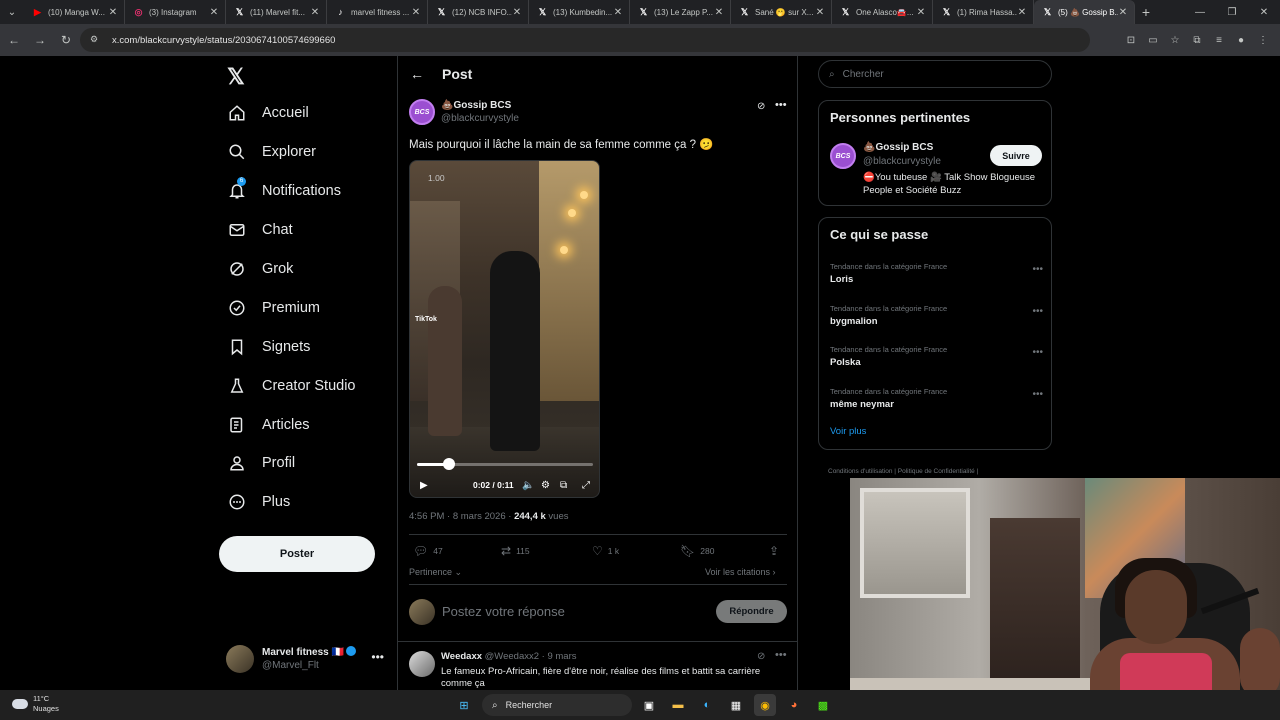 This screenshot has height=720, width=1280. I want to click on sidebar-item-grok: Grok, so click(304, 269).